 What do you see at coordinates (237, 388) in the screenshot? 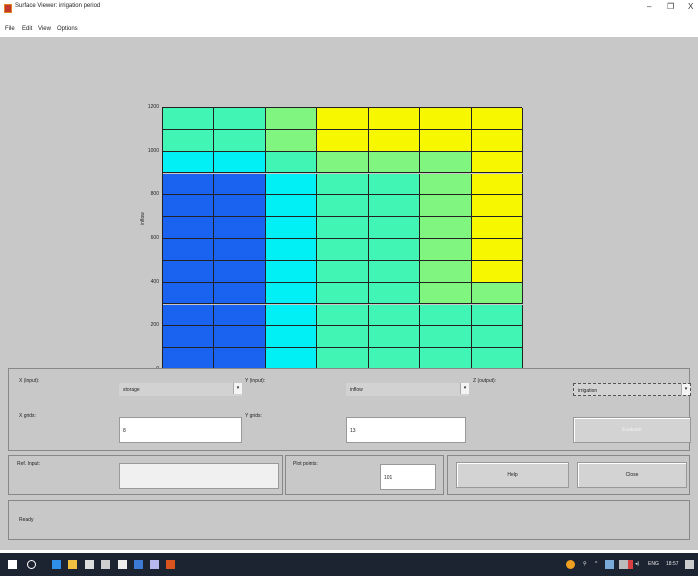
I see `chevron-down-icon: ▾` at bounding box center [237, 388].